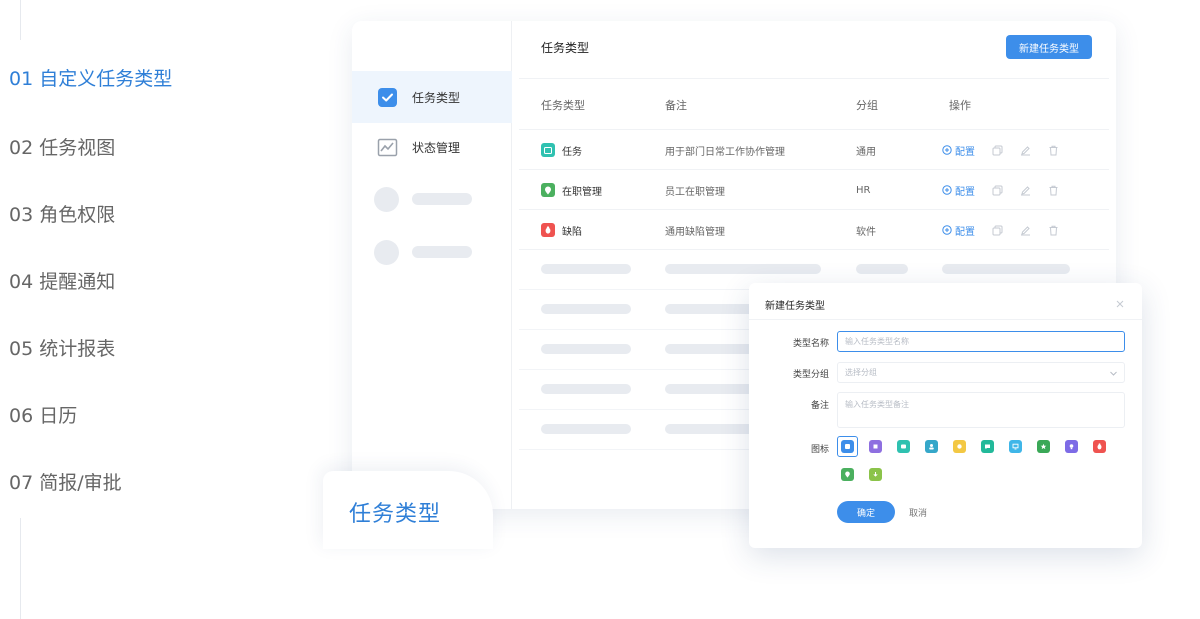  I want to click on table-row: 缺陷 通用缺陷管理 软件 配置, so click(814, 230).